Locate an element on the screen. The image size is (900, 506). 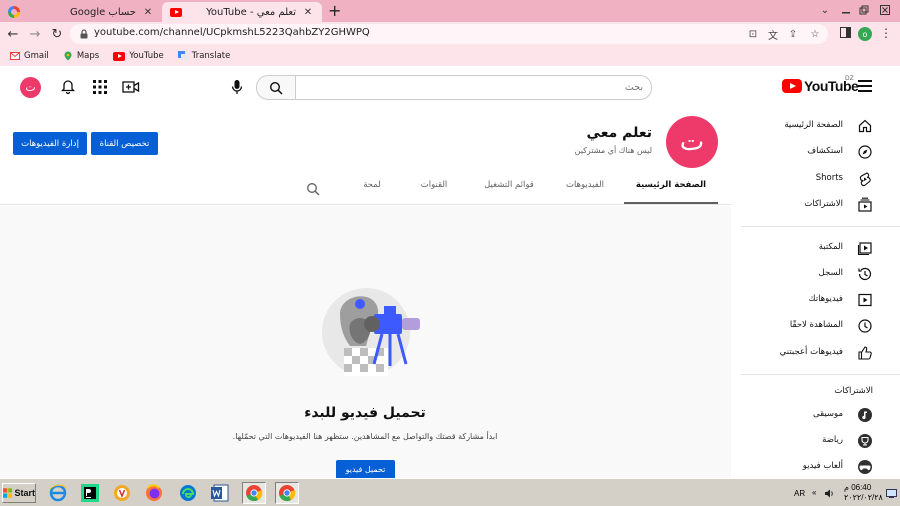
guide-item-sports: رياضة is located at coordinates (815, 441).